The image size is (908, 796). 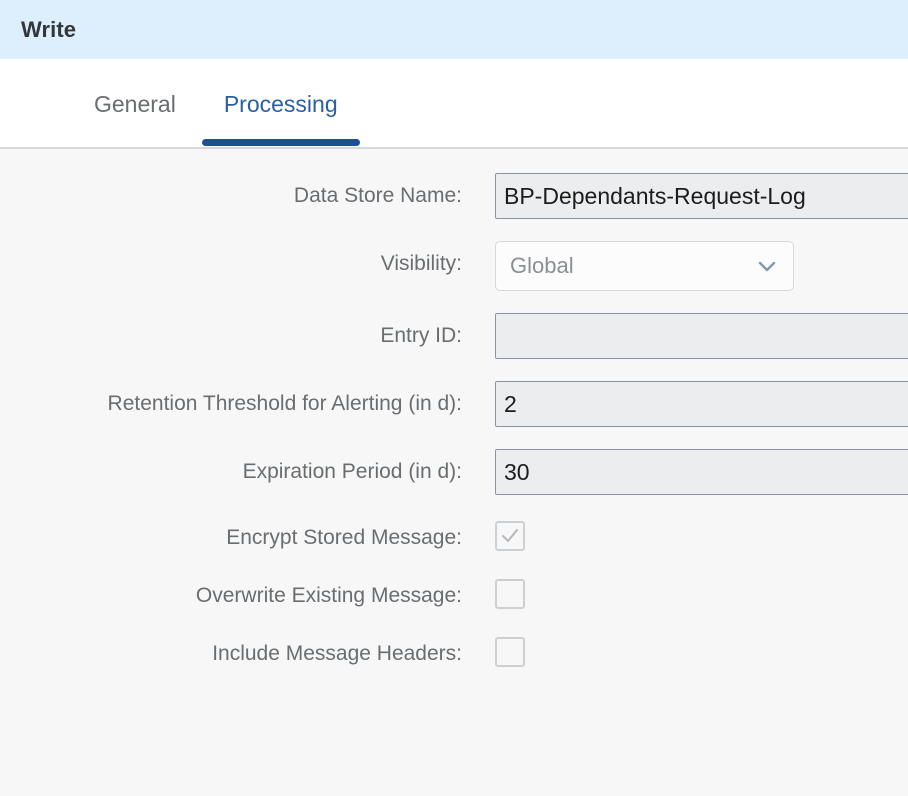 I want to click on retention-threshold-input, so click(x=701, y=404).